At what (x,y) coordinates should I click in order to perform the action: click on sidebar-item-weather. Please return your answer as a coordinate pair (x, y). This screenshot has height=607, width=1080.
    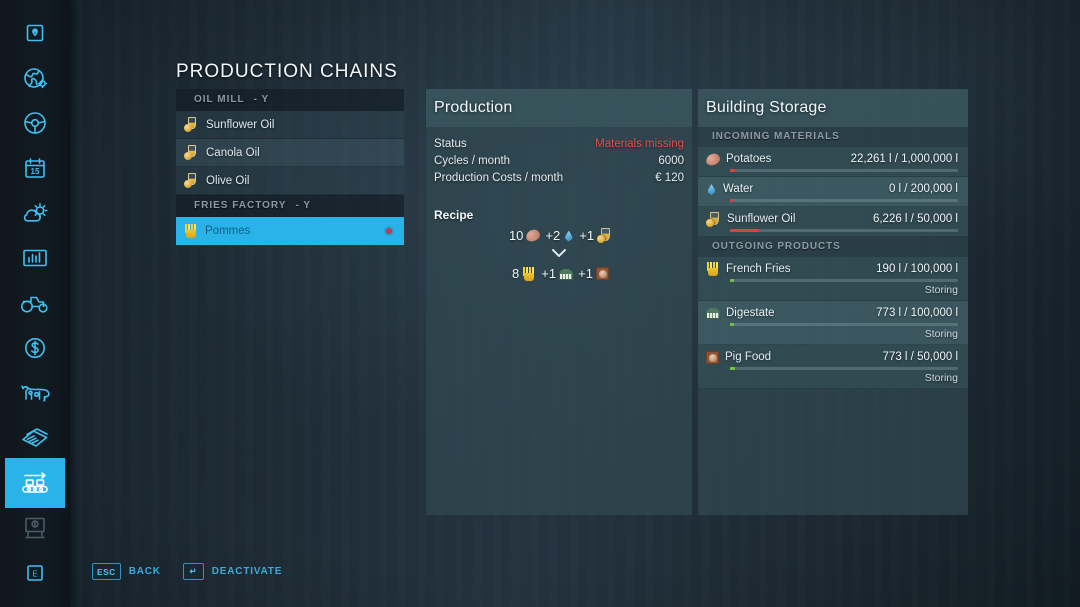
    Looking at the image, I should click on (35, 213).